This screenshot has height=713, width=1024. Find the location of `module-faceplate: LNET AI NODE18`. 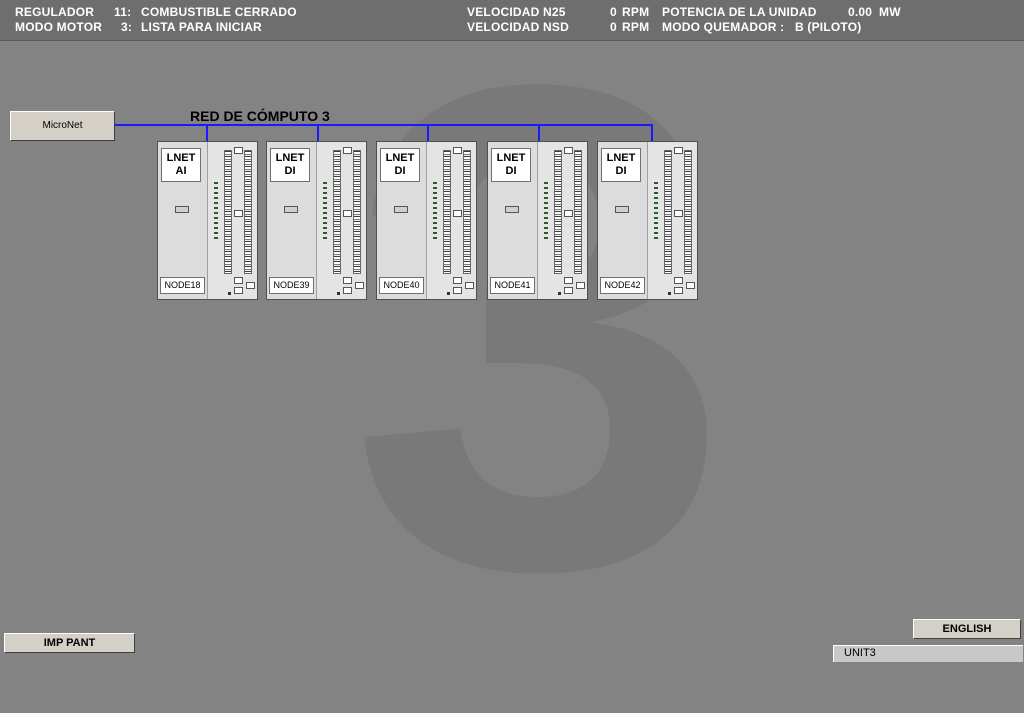

module-faceplate: LNET AI NODE18 is located at coordinates (183, 220).